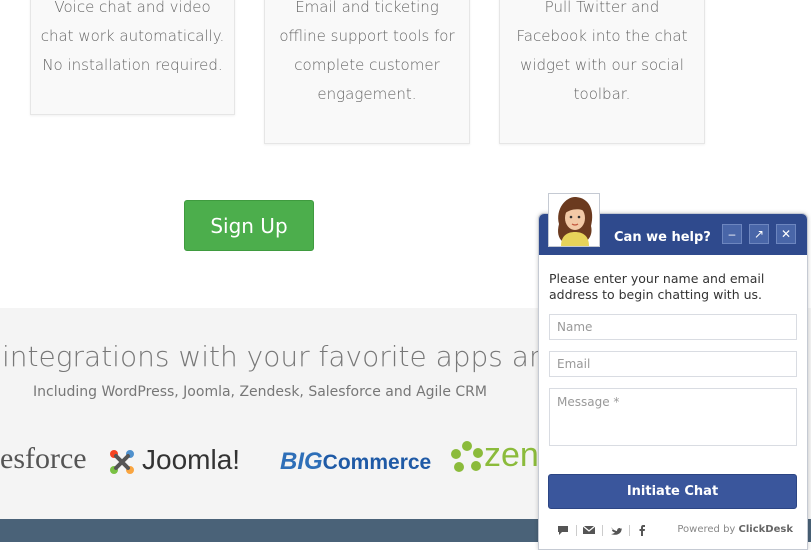 Image resolution: width=811 pixels, height=550 pixels. I want to click on bigcommerce-logo-commerce: Commerce, so click(377, 462).